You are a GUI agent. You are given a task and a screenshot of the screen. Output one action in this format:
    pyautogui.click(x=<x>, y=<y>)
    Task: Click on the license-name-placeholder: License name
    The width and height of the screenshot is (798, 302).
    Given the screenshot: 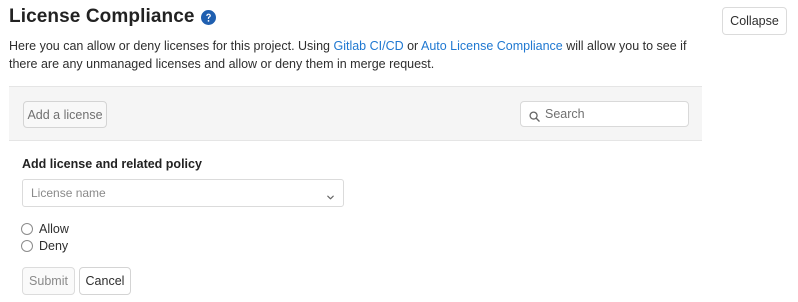 What is the action you would take?
    pyautogui.click(x=68, y=193)
    